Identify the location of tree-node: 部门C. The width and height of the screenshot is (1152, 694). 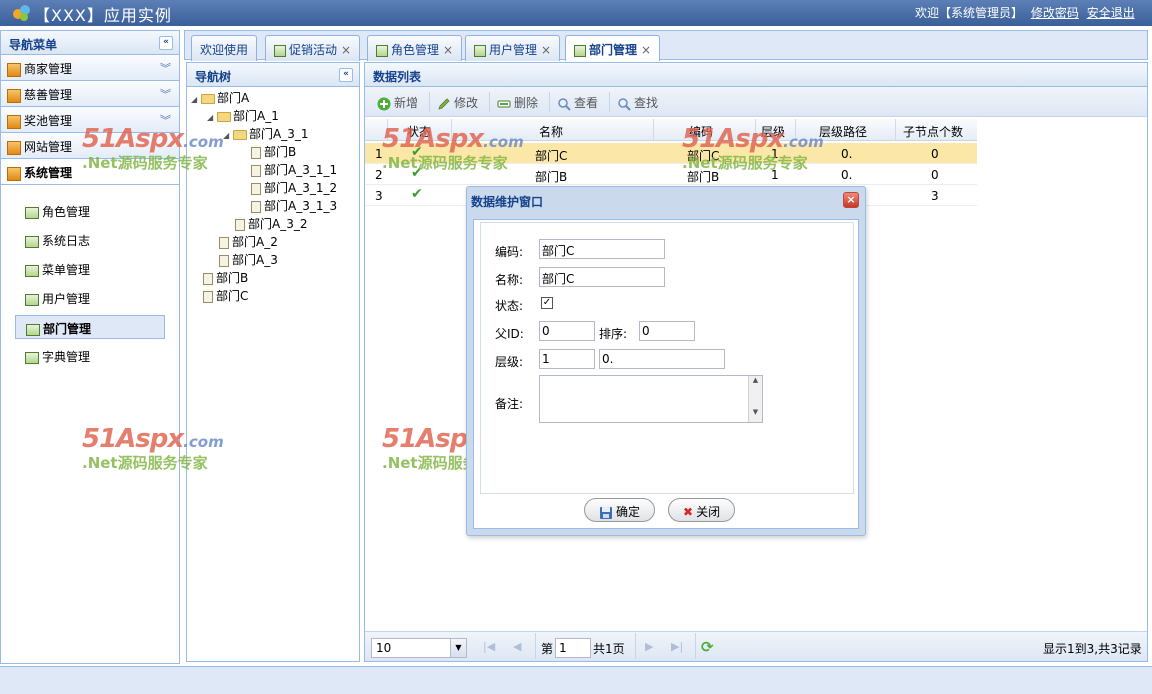
(224, 296).